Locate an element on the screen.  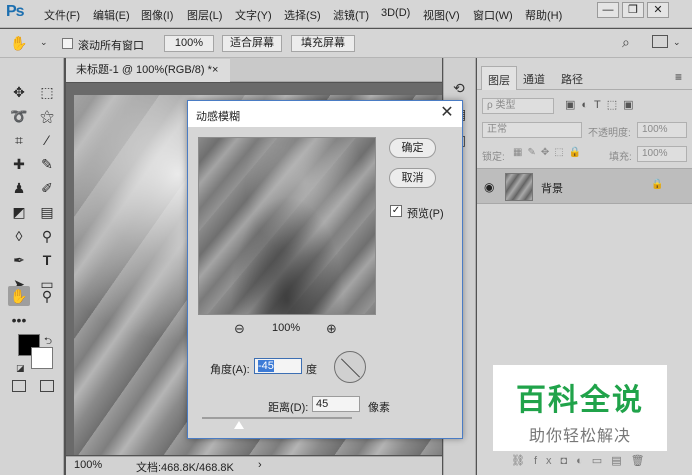
layer-footer-icons: ⛓fx◘◐▭▤🗑 is located at coordinates (582, 460).